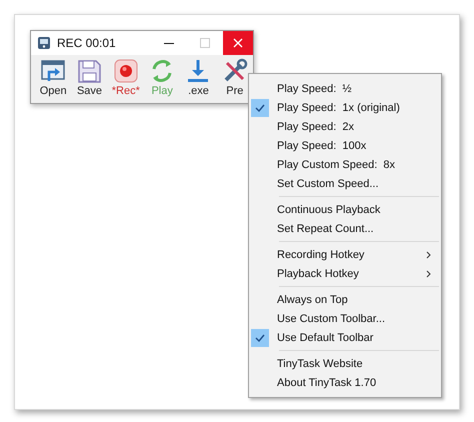  What do you see at coordinates (87, 43) in the screenshot?
I see `window-title: REC 00:01` at bounding box center [87, 43].